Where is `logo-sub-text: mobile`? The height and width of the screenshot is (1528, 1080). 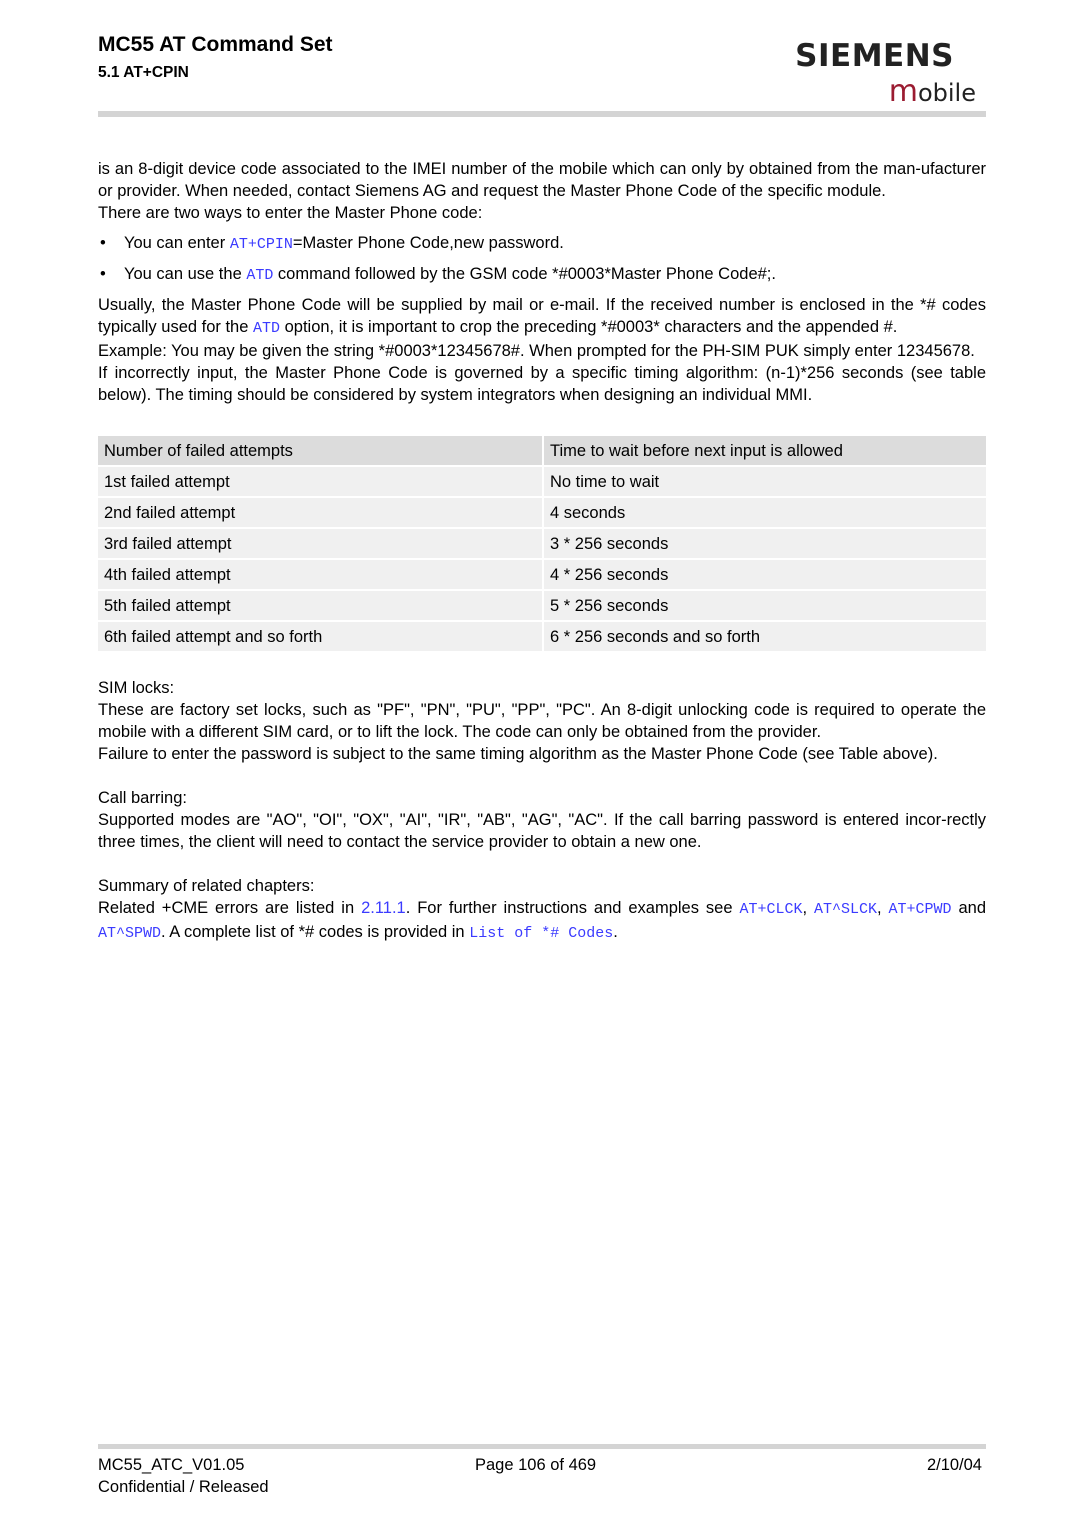
logo-sub-text: mobile is located at coordinates (932, 91).